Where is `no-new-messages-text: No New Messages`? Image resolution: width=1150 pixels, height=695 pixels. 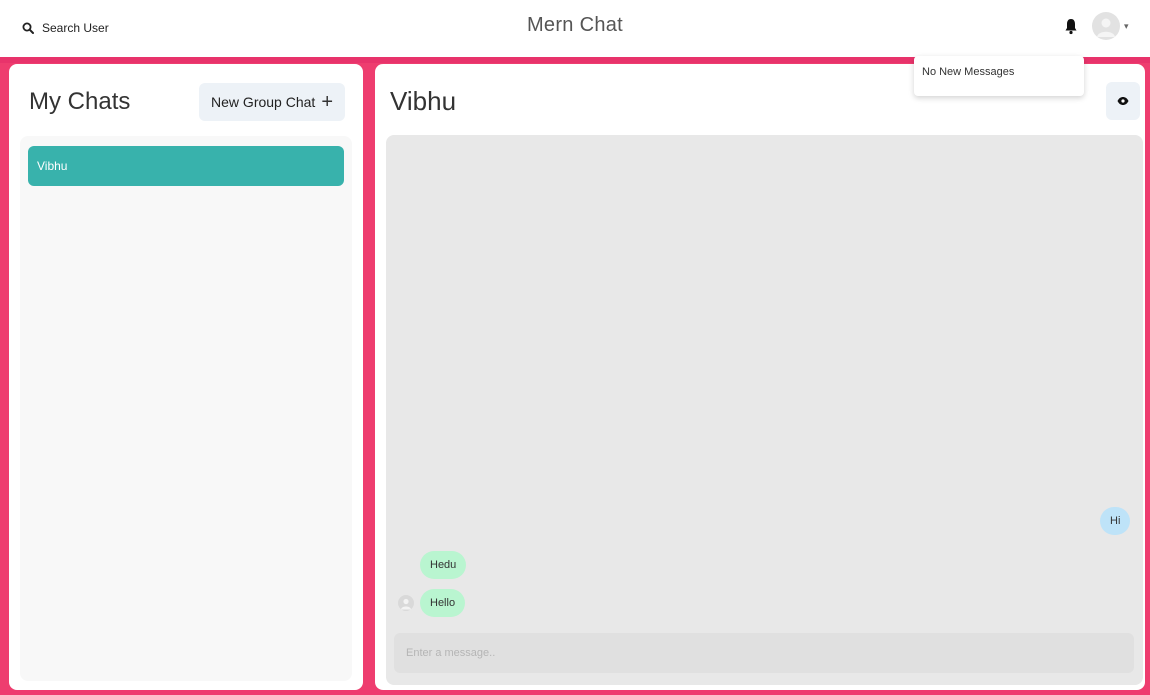
no-new-messages-text: No New Messages is located at coordinates (968, 72).